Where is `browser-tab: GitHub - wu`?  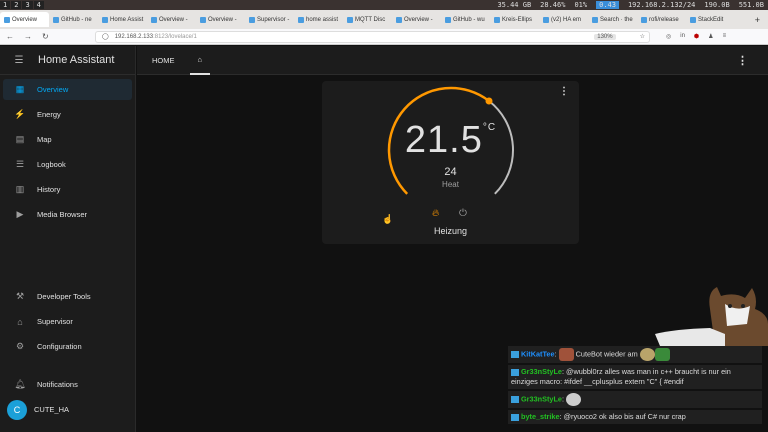 browser-tab: GitHub - wu is located at coordinates (465, 19).